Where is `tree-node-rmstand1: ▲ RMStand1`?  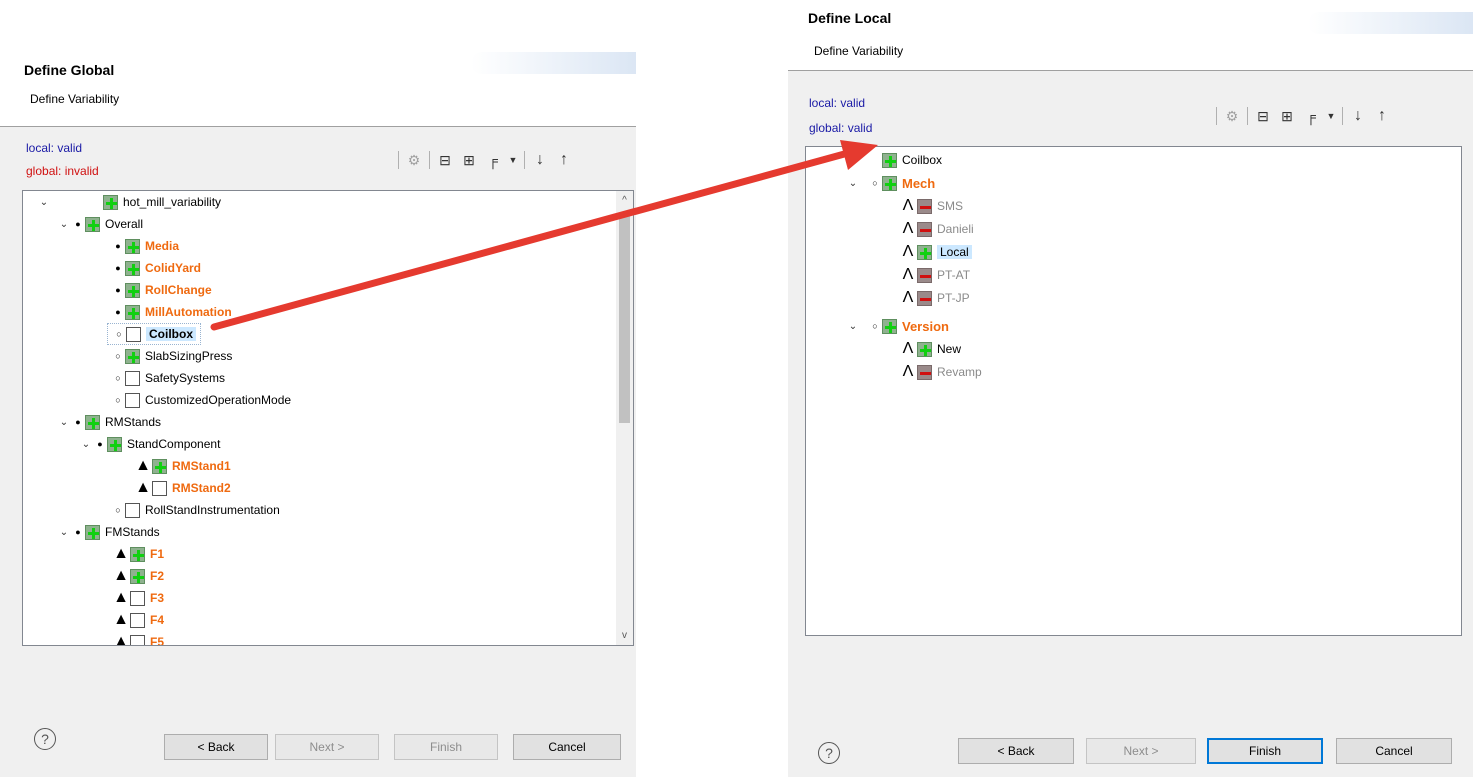
tree-node-rmstand1: ▲ RMStand1 is located at coordinates (183, 466).